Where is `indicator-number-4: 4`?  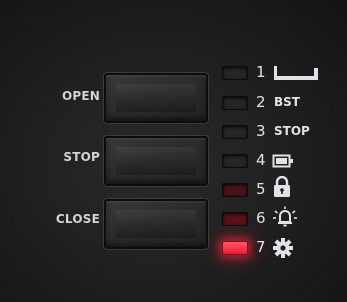 indicator-number-4: 4 is located at coordinates (261, 160).